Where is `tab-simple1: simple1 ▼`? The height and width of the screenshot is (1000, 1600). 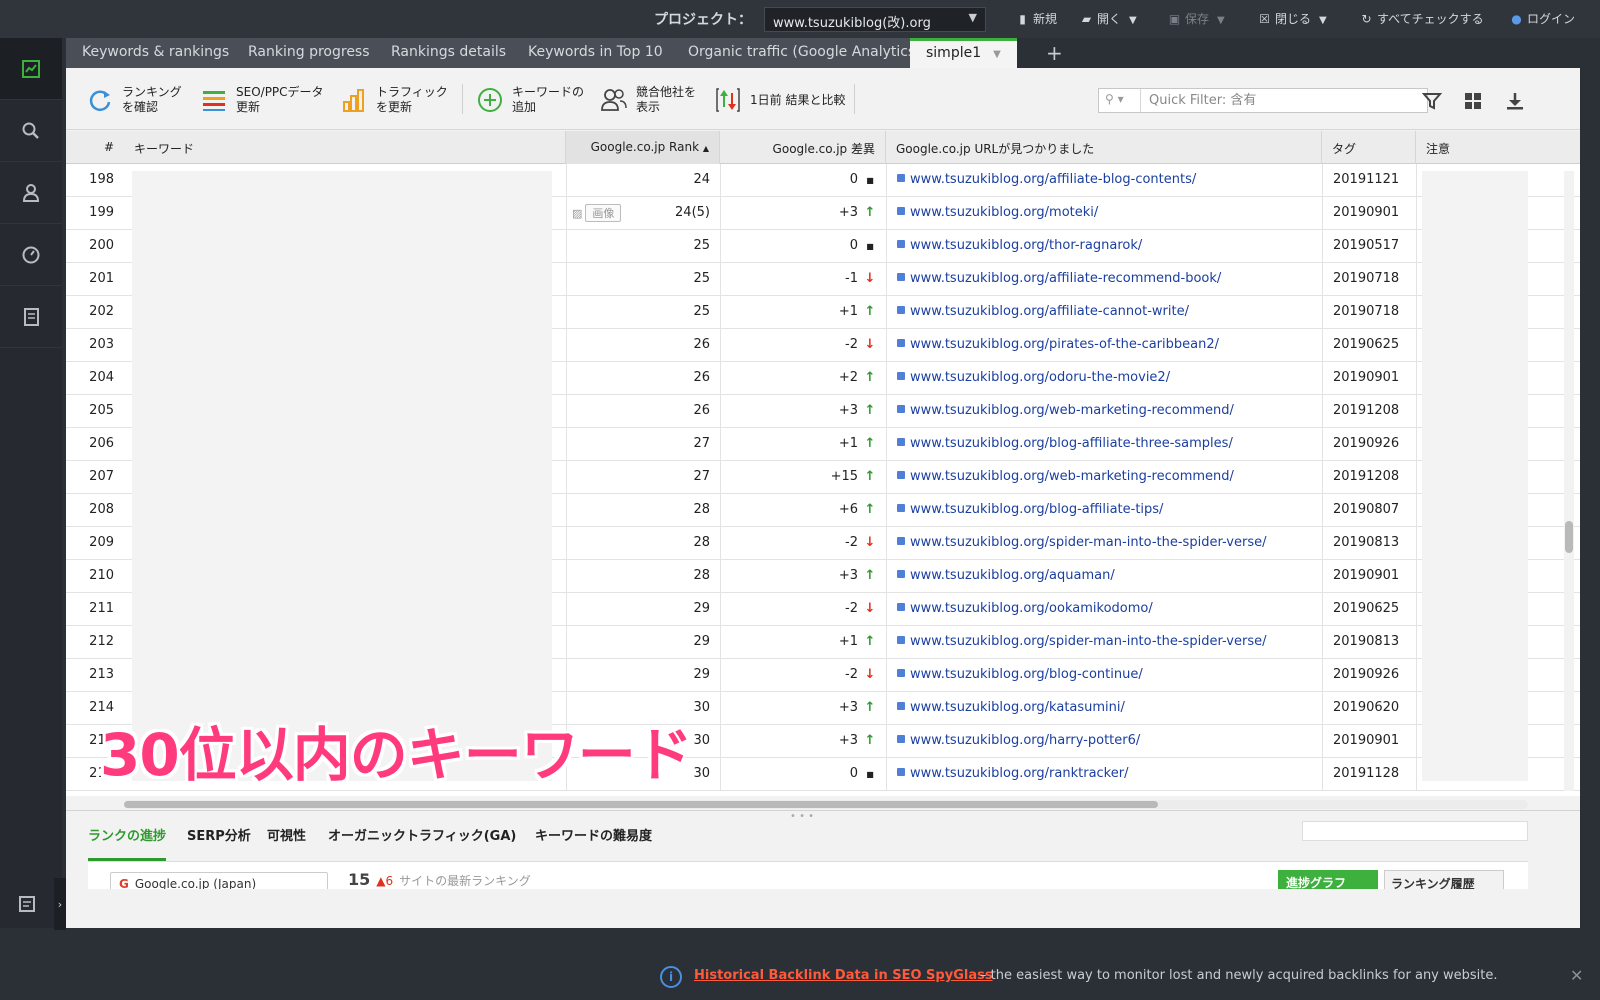 tab-simple1: simple1 ▼ is located at coordinates (963, 53).